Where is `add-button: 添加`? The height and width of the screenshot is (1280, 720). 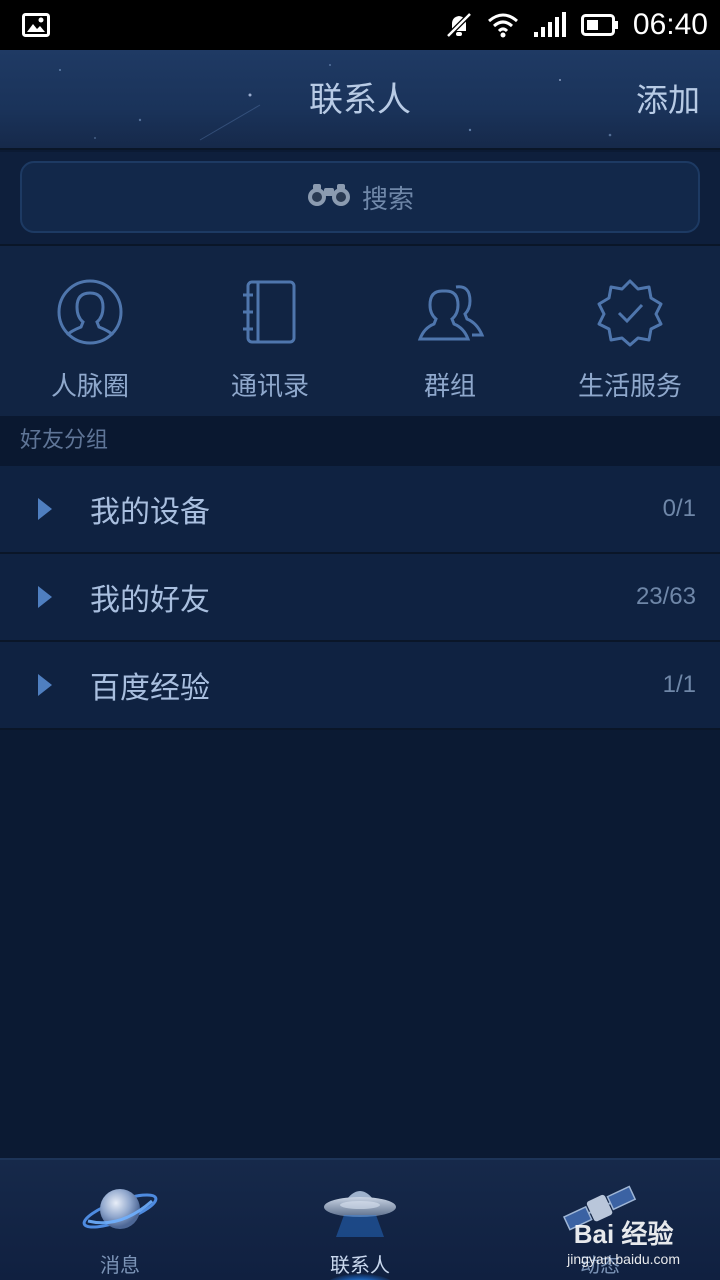
add-button: 添加 is located at coordinates (668, 99).